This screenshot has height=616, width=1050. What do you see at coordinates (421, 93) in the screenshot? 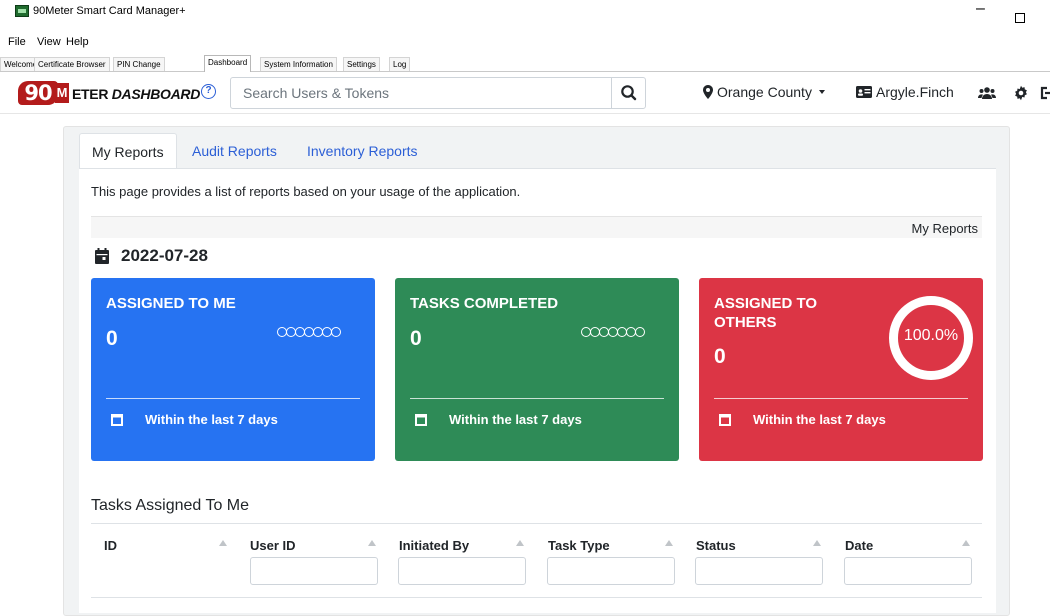
I see `search-input` at bounding box center [421, 93].